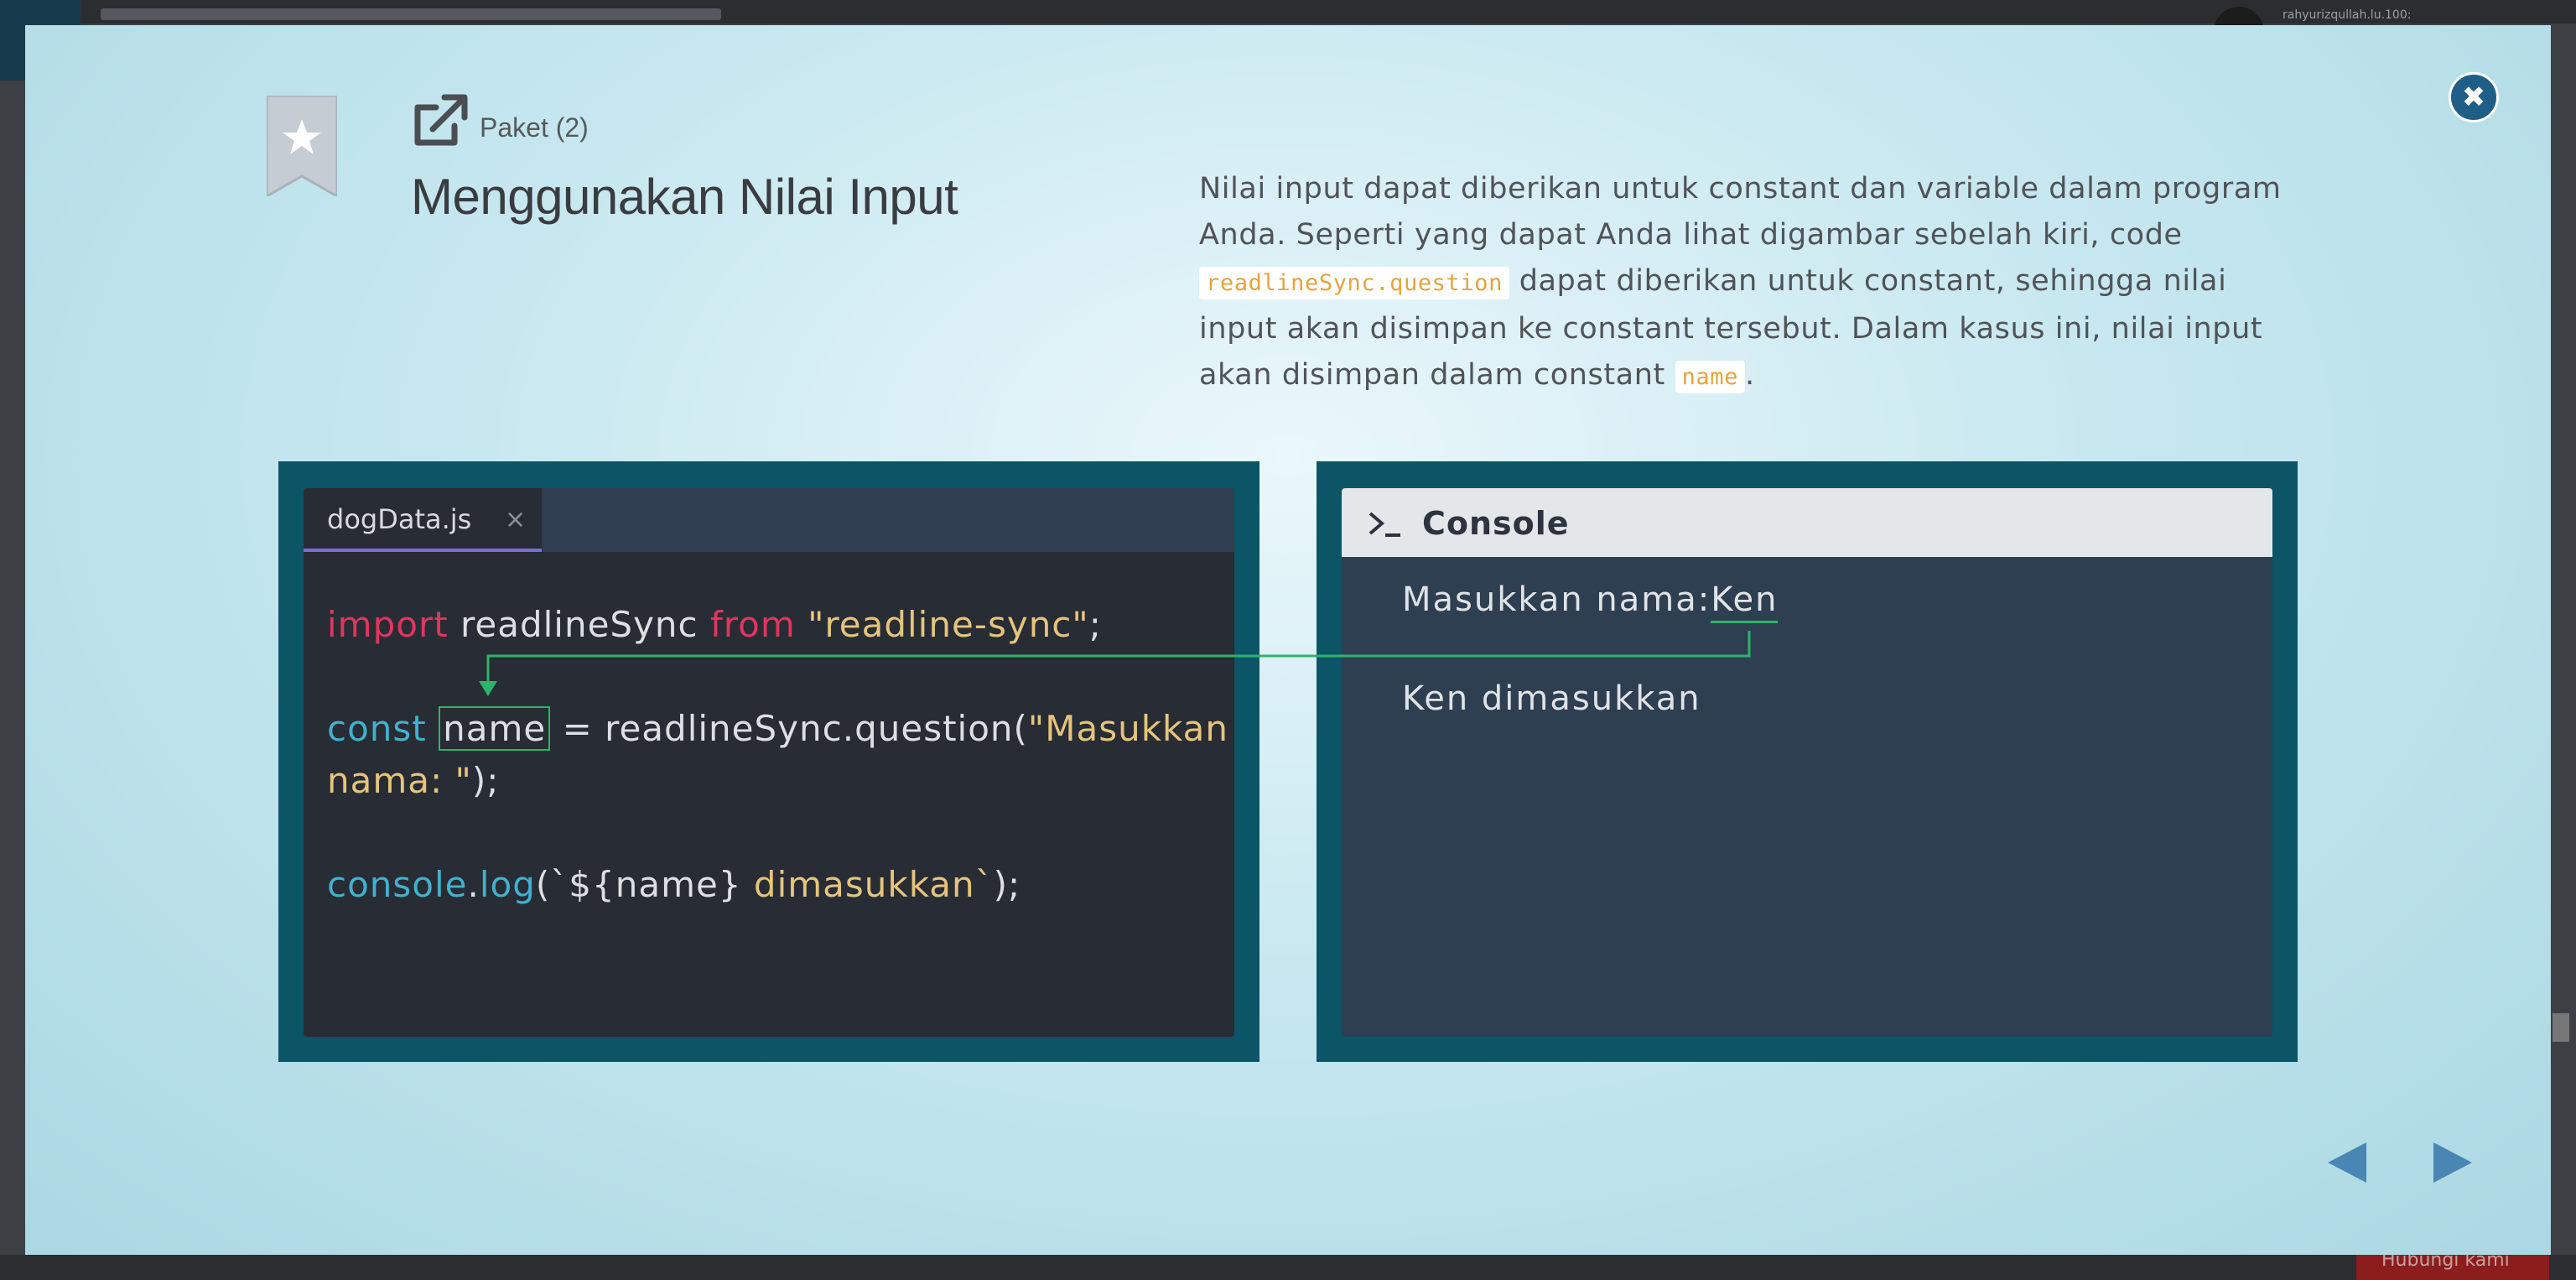  What do you see at coordinates (789, 728) in the screenshot?
I see `code-text: = readlineSync.question(` at bounding box center [789, 728].